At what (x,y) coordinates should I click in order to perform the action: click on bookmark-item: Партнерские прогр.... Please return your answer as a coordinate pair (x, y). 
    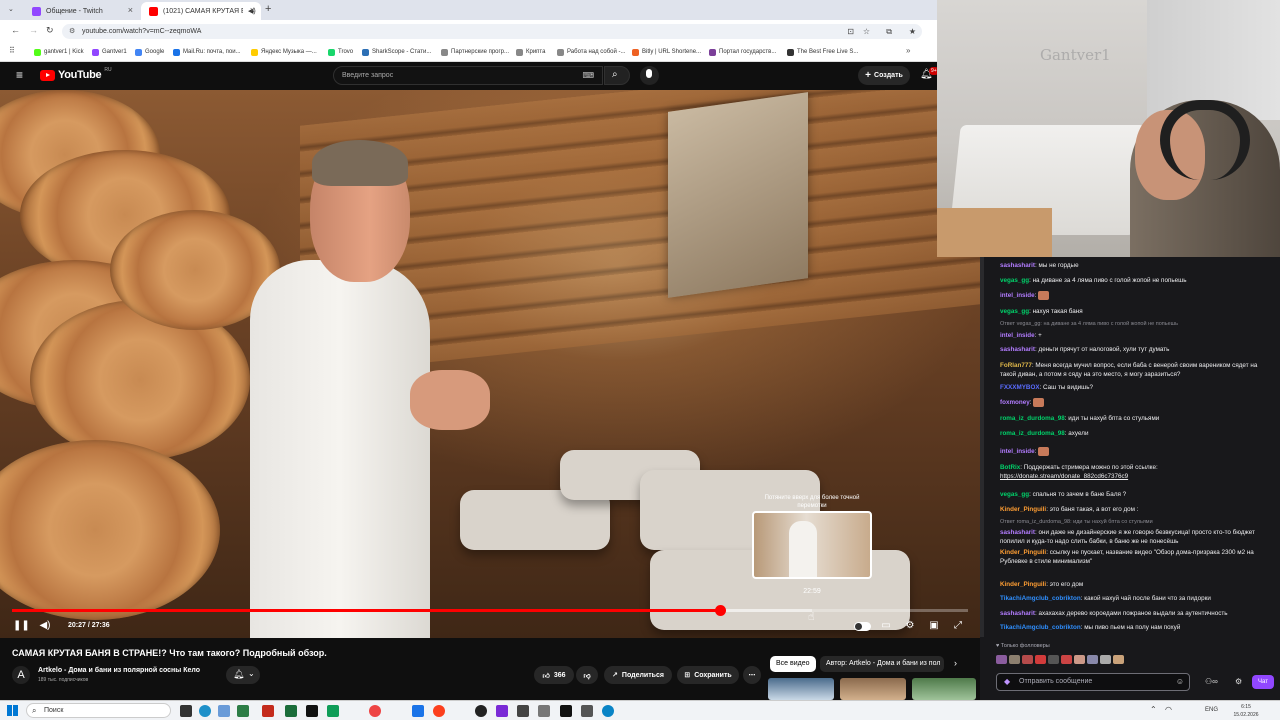
    Looking at the image, I should click on (475, 52).